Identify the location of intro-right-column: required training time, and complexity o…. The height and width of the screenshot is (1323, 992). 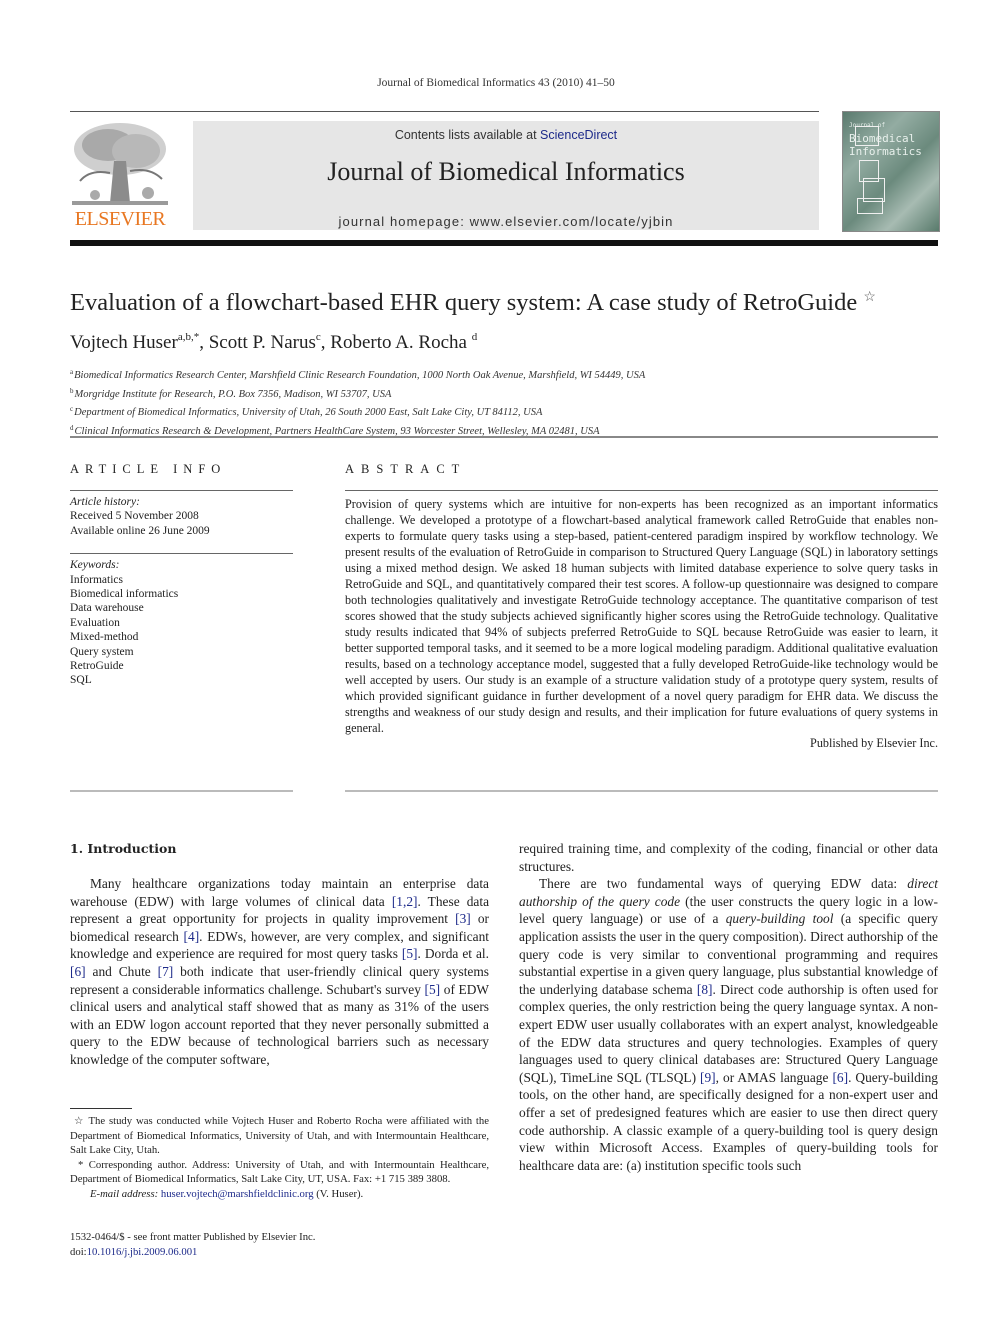
(728, 1007).